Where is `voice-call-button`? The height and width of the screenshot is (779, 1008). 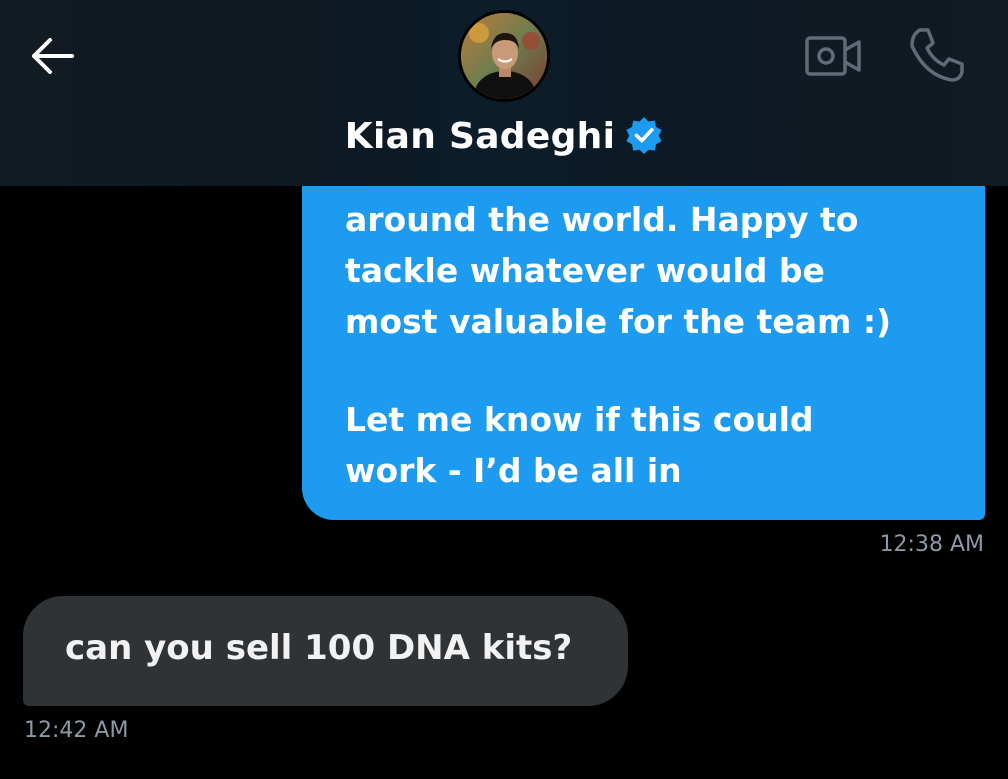
voice-call-button is located at coordinates (936, 55).